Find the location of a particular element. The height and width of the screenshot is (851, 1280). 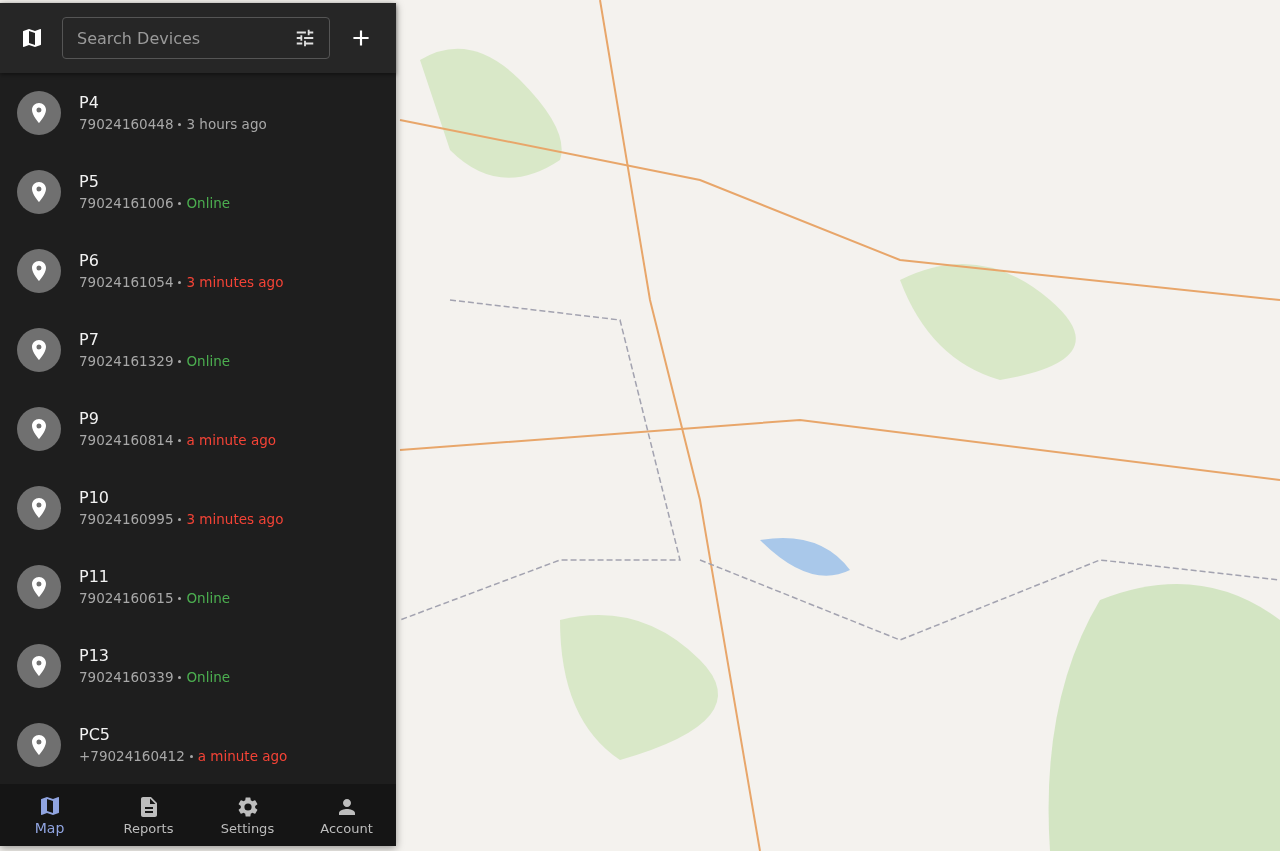

device-item: P5 79024161006 Online is located at coordinates (198, 191).